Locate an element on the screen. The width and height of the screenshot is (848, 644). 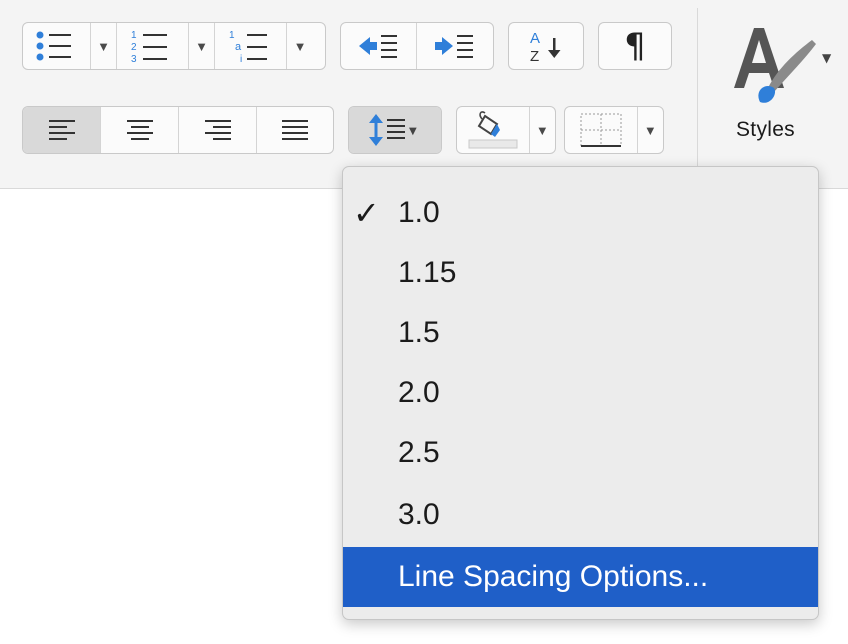
menu-item-2-0: 2.0 is located at coordinates (580, 393).